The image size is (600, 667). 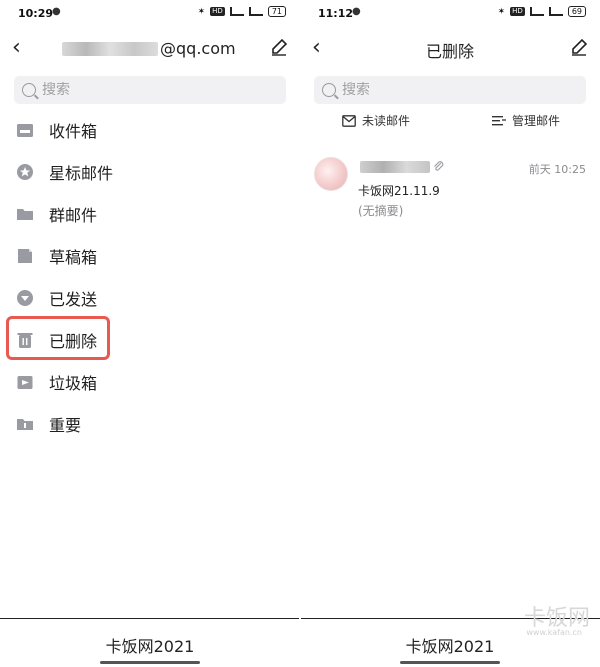 What do you see at coordinates (557, 169) in the screenshot?
I see `mail-time: 前天 10:25` at bounding box center [557, 169].